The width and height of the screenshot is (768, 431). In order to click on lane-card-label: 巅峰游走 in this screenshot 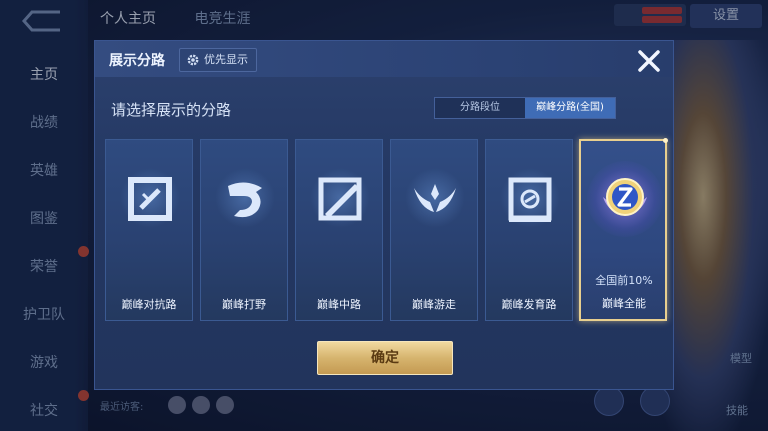, I will do `click(434, 304)`.